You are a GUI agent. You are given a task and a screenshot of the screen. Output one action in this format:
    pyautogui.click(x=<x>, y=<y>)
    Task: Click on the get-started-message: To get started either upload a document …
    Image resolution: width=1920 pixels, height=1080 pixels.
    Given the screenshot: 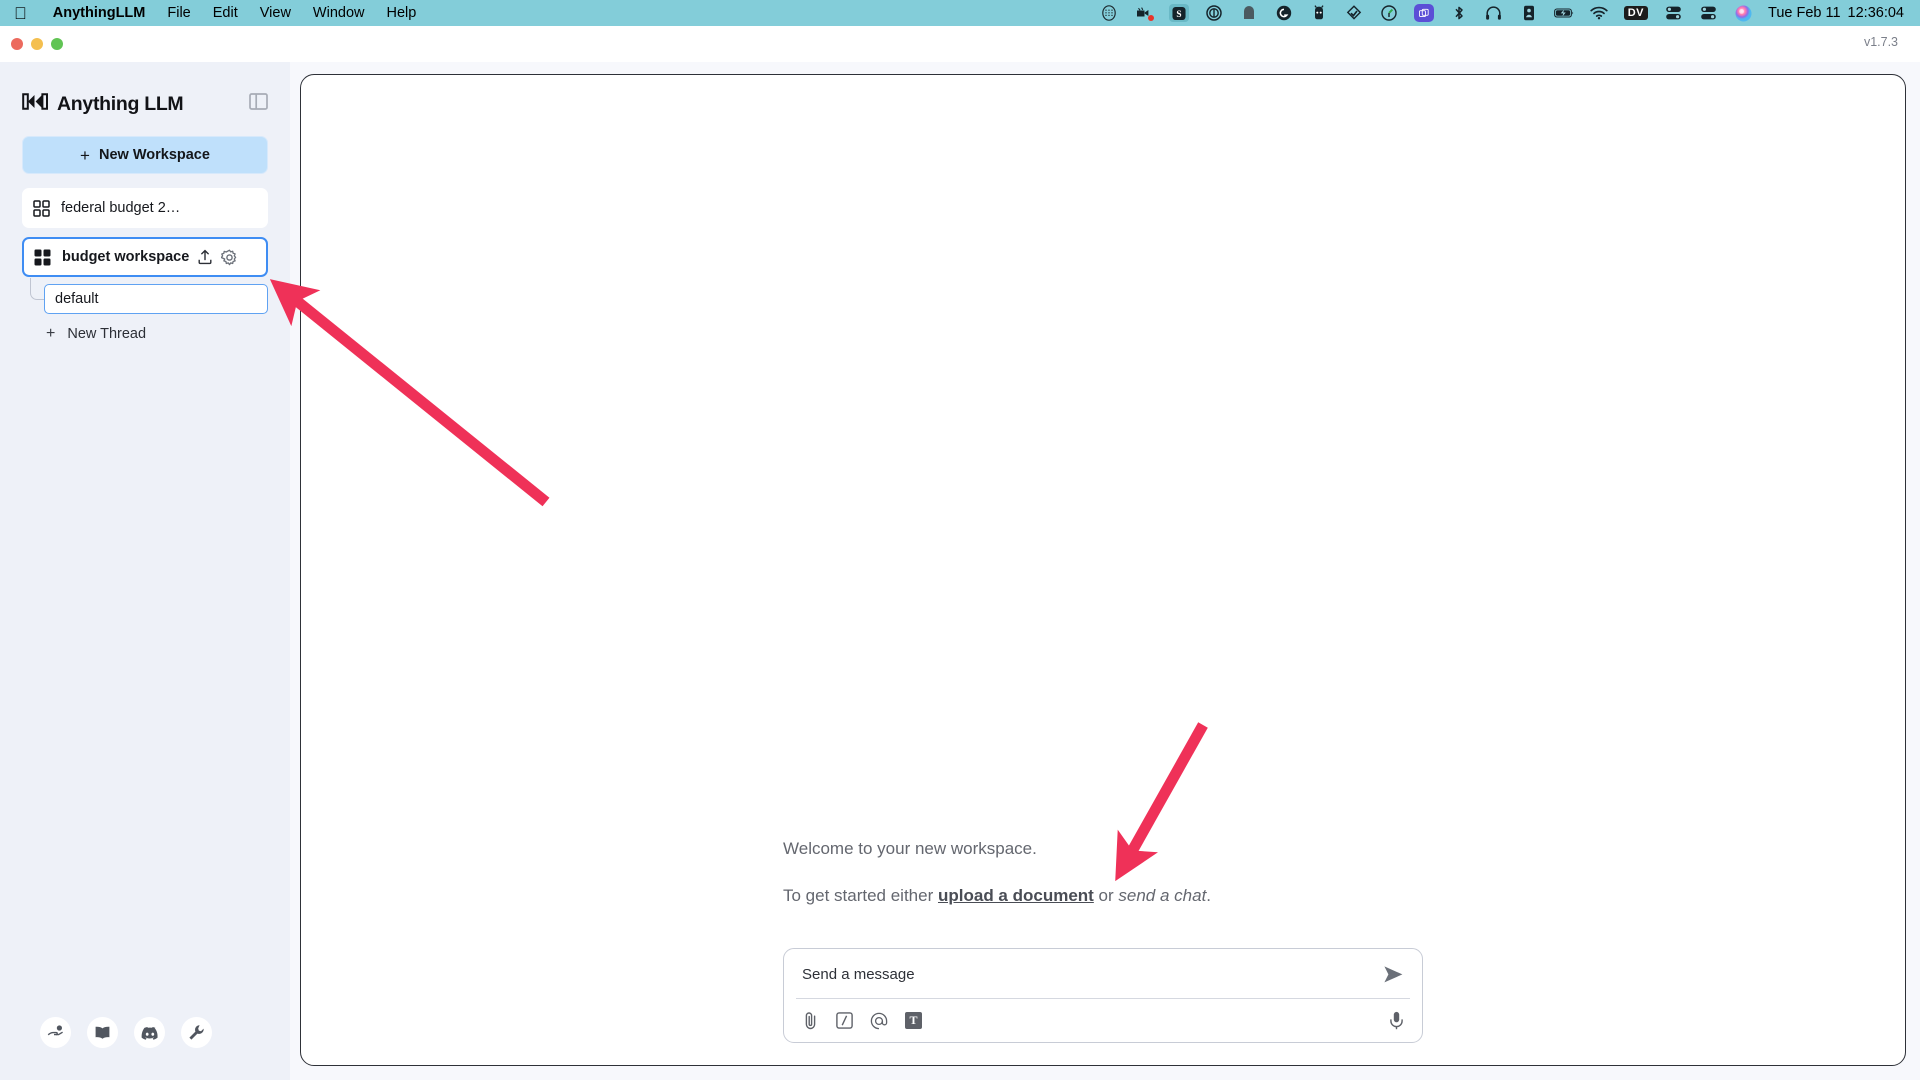 What is the action you would take?
    pyautogui.click(x=1103, y=896)
    